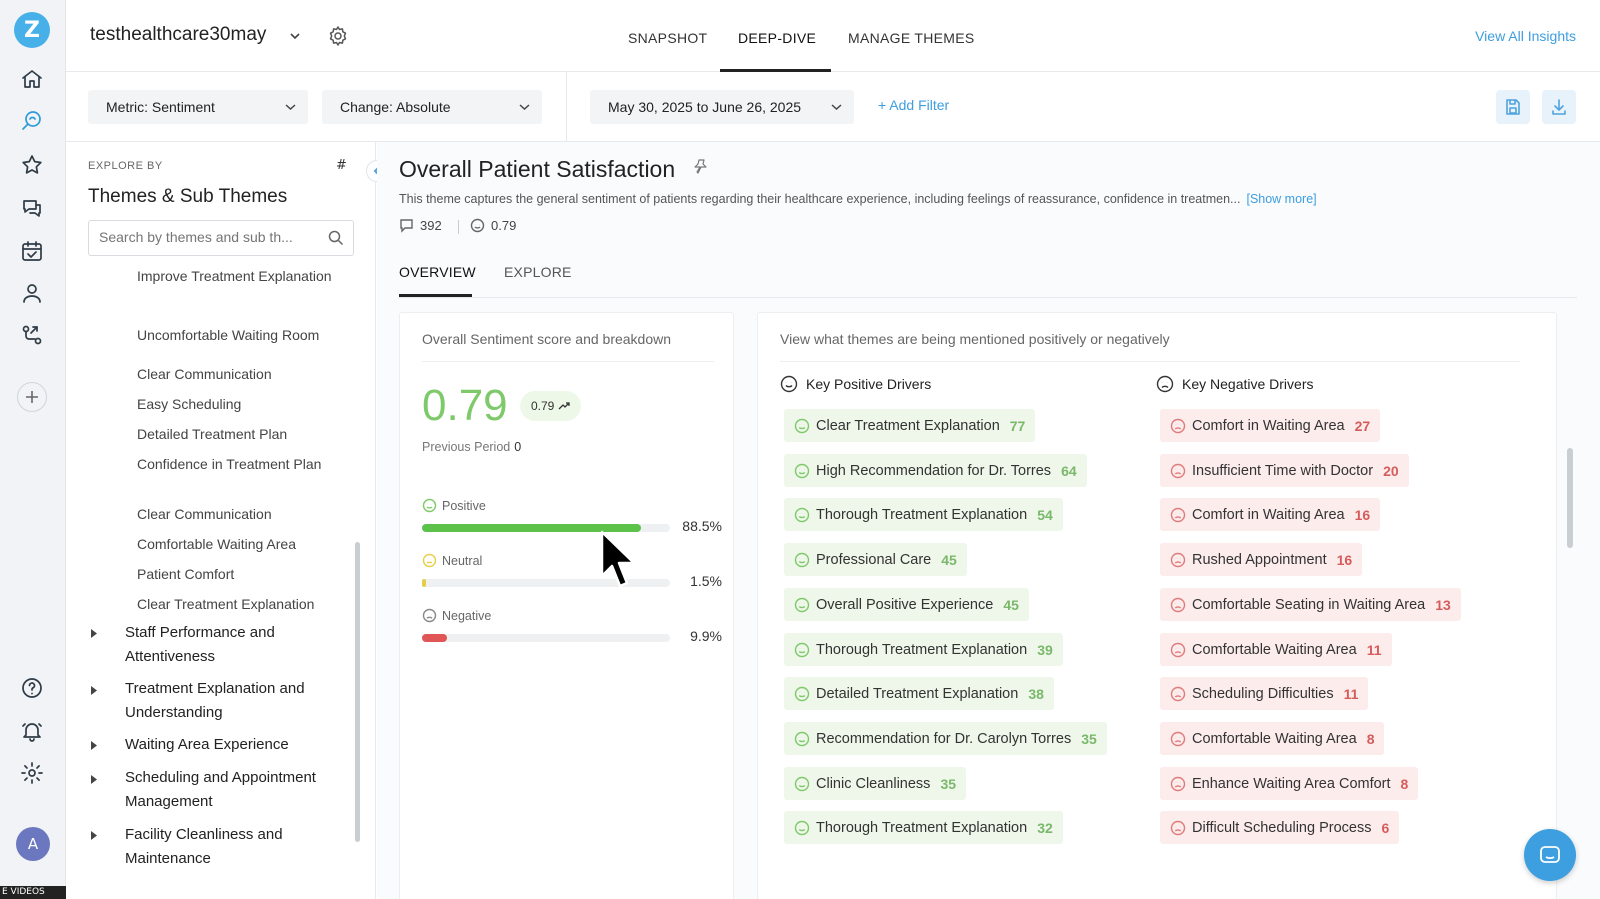  I want to click on negative-driver-chip: Comfort in Waiting Area 27, so click(1270, 425).